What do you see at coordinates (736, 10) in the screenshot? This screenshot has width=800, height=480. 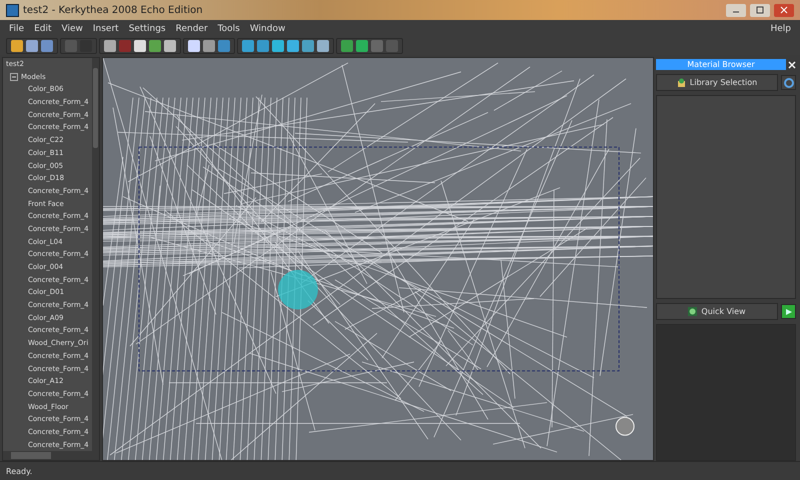 I see `minimize-button` at bounding box center [736, 10].